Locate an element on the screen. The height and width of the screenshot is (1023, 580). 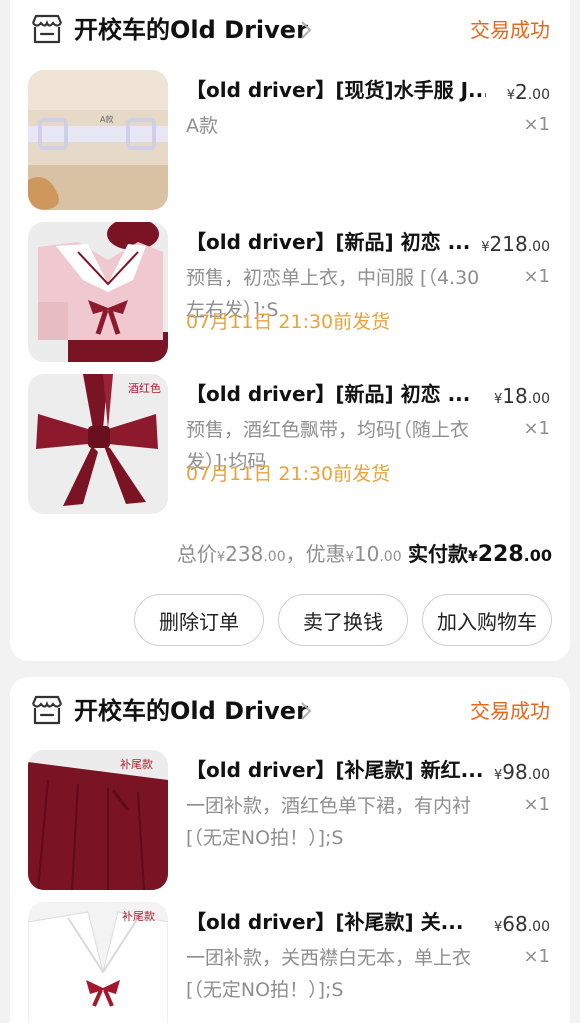
discount-decimal: .00 is located at coordinates (390, 557).